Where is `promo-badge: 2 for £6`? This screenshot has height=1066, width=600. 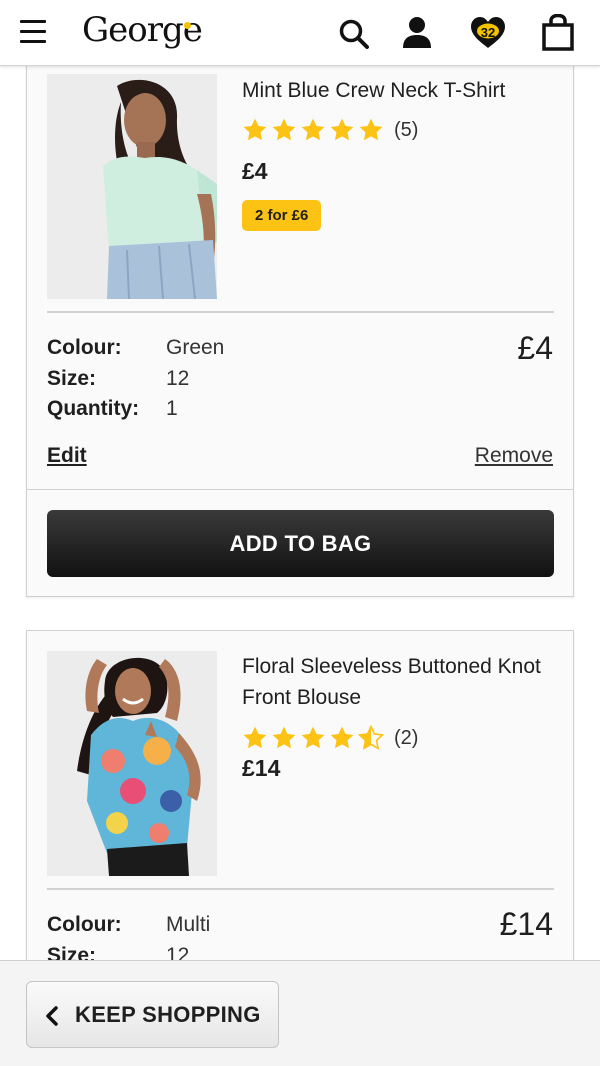 promo-badge: 2 for £6 is located at coordinates (282, 215).